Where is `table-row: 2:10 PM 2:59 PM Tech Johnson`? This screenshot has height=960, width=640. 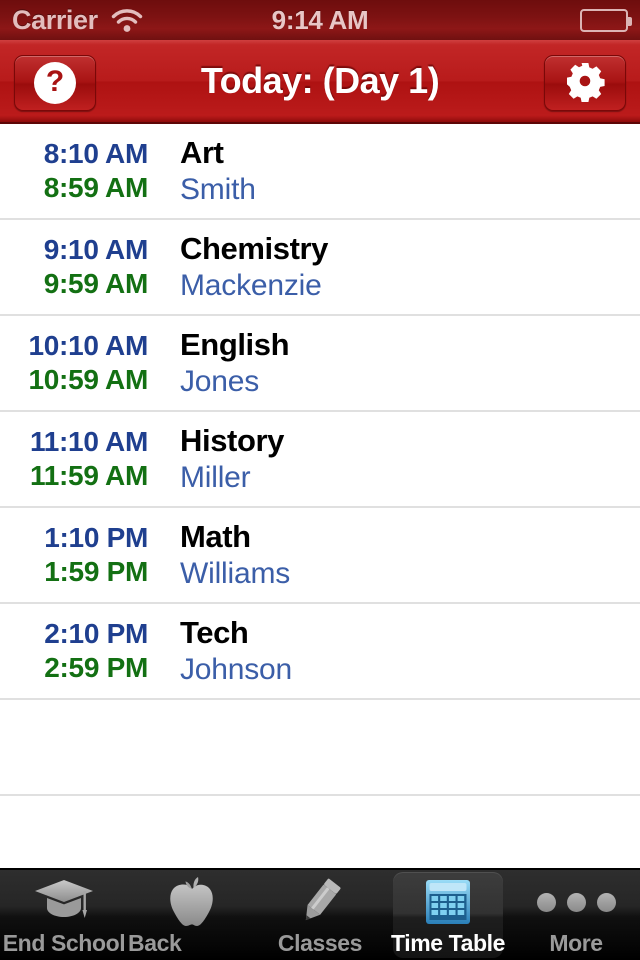
table-row: 2:10 PM 2:59 PM Tech Johnson is located at coordinates (320, 652).